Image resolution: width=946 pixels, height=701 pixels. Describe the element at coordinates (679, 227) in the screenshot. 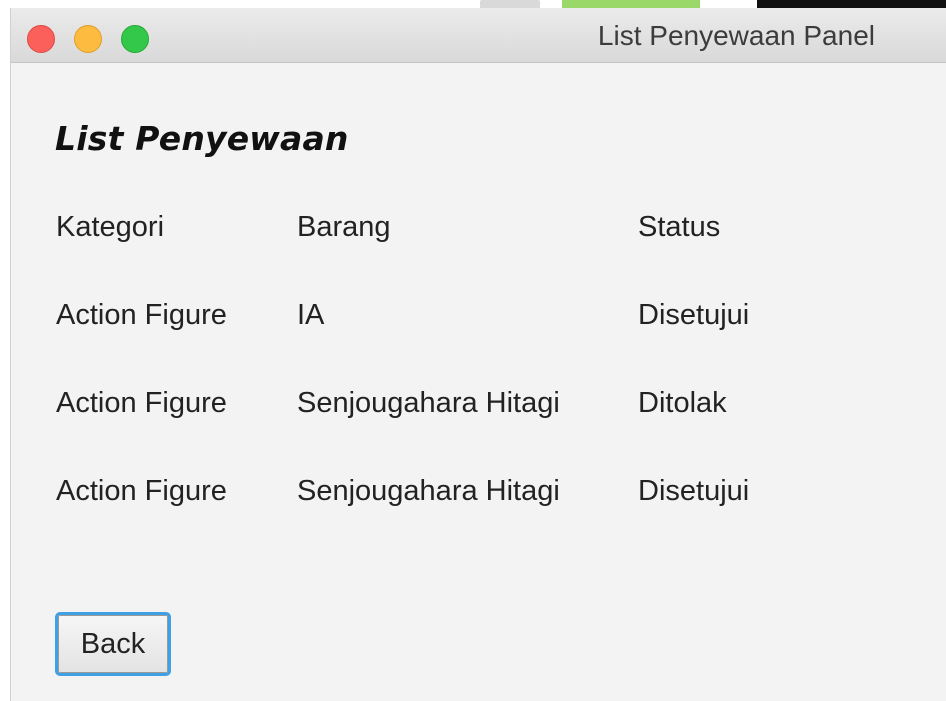

I see `column-header-status: Status` at that location.